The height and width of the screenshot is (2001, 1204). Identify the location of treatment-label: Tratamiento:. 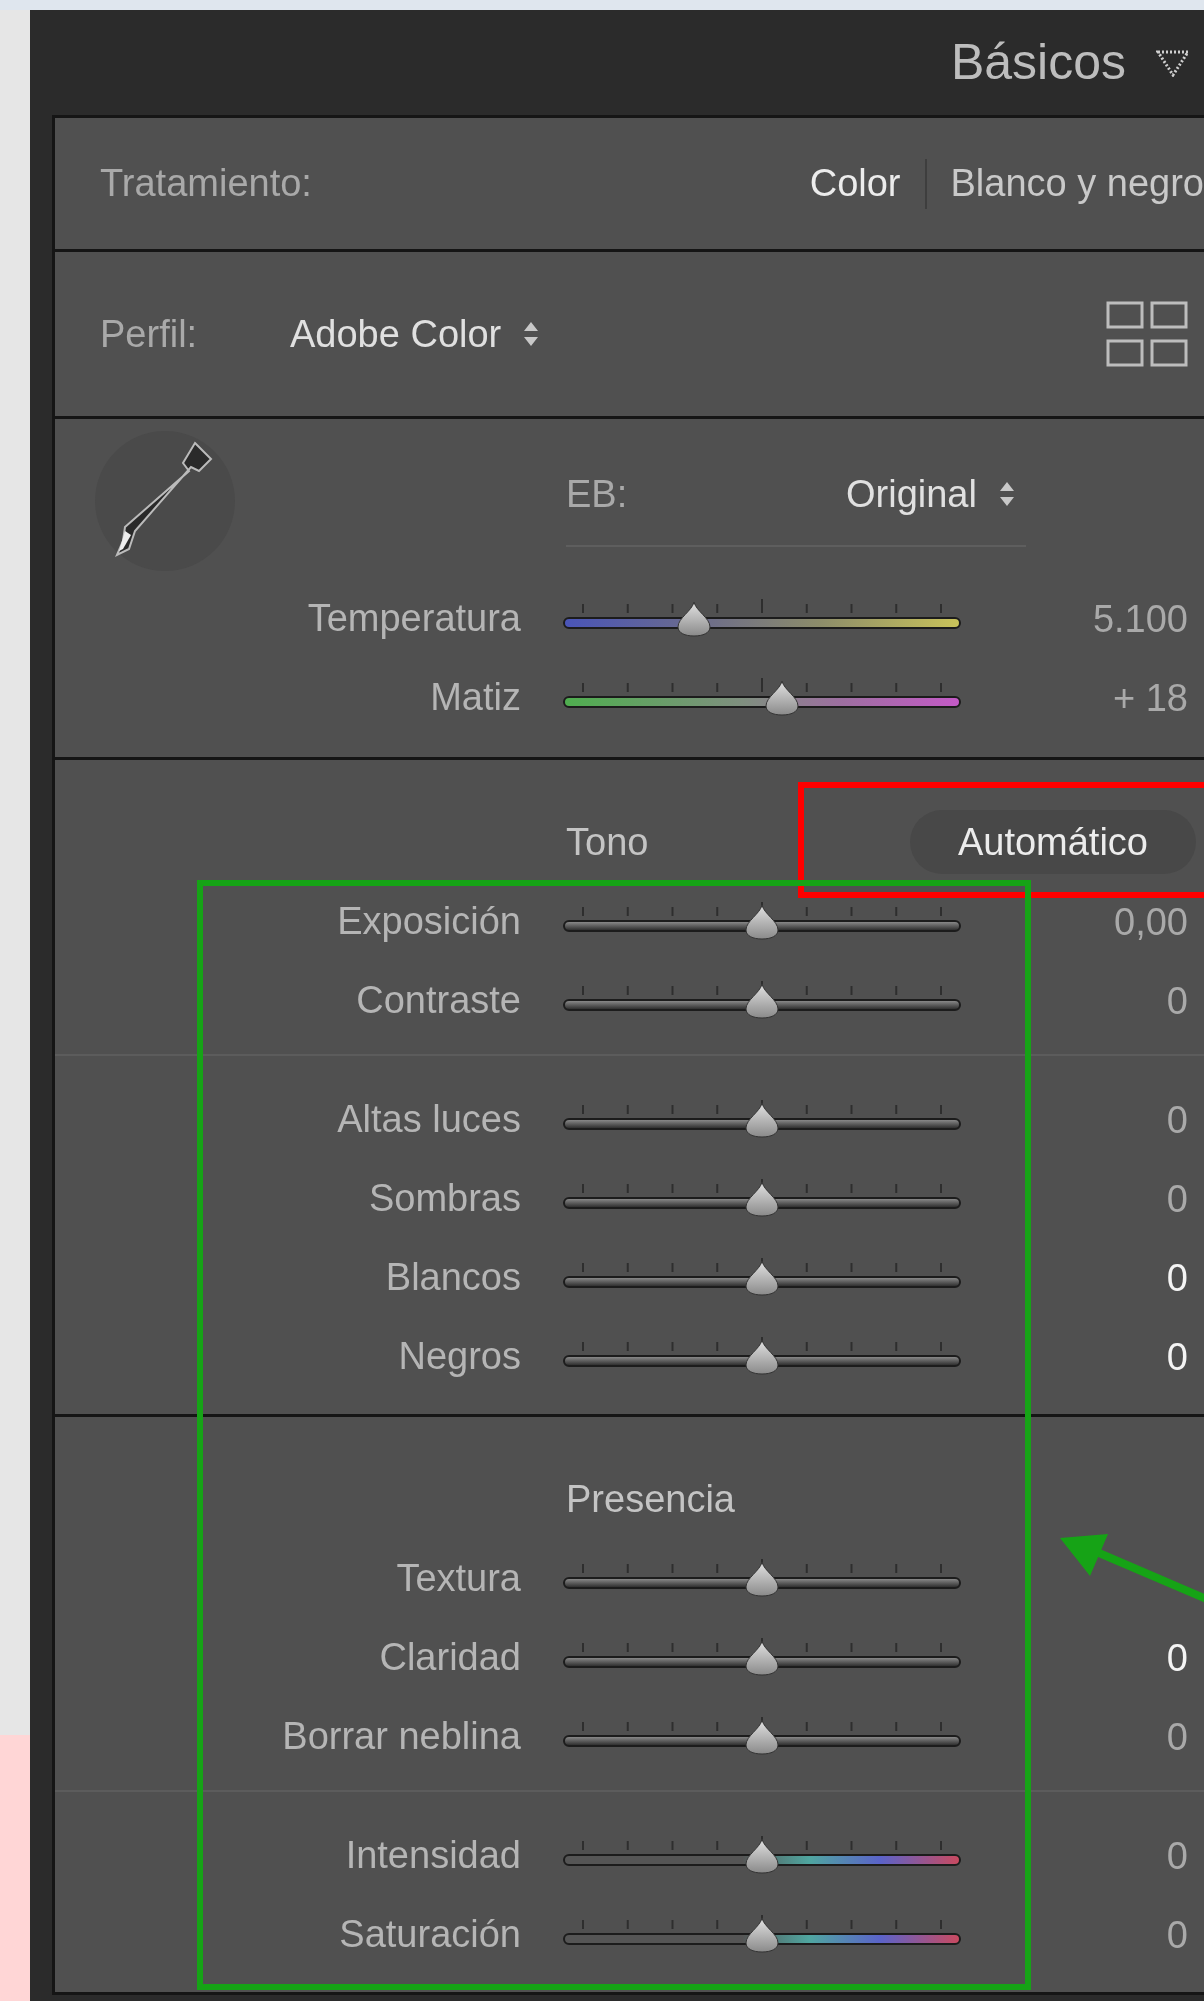
(206, 183).